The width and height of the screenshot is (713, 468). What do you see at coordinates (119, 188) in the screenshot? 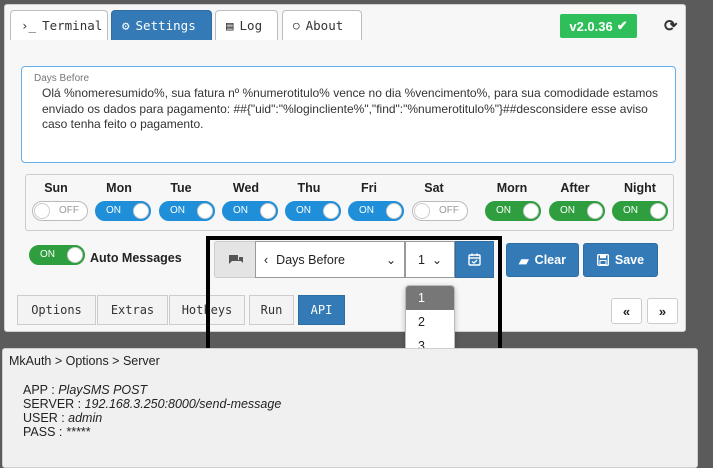
I see `day-label-mon: Mon` at bounding box center [119, 188].